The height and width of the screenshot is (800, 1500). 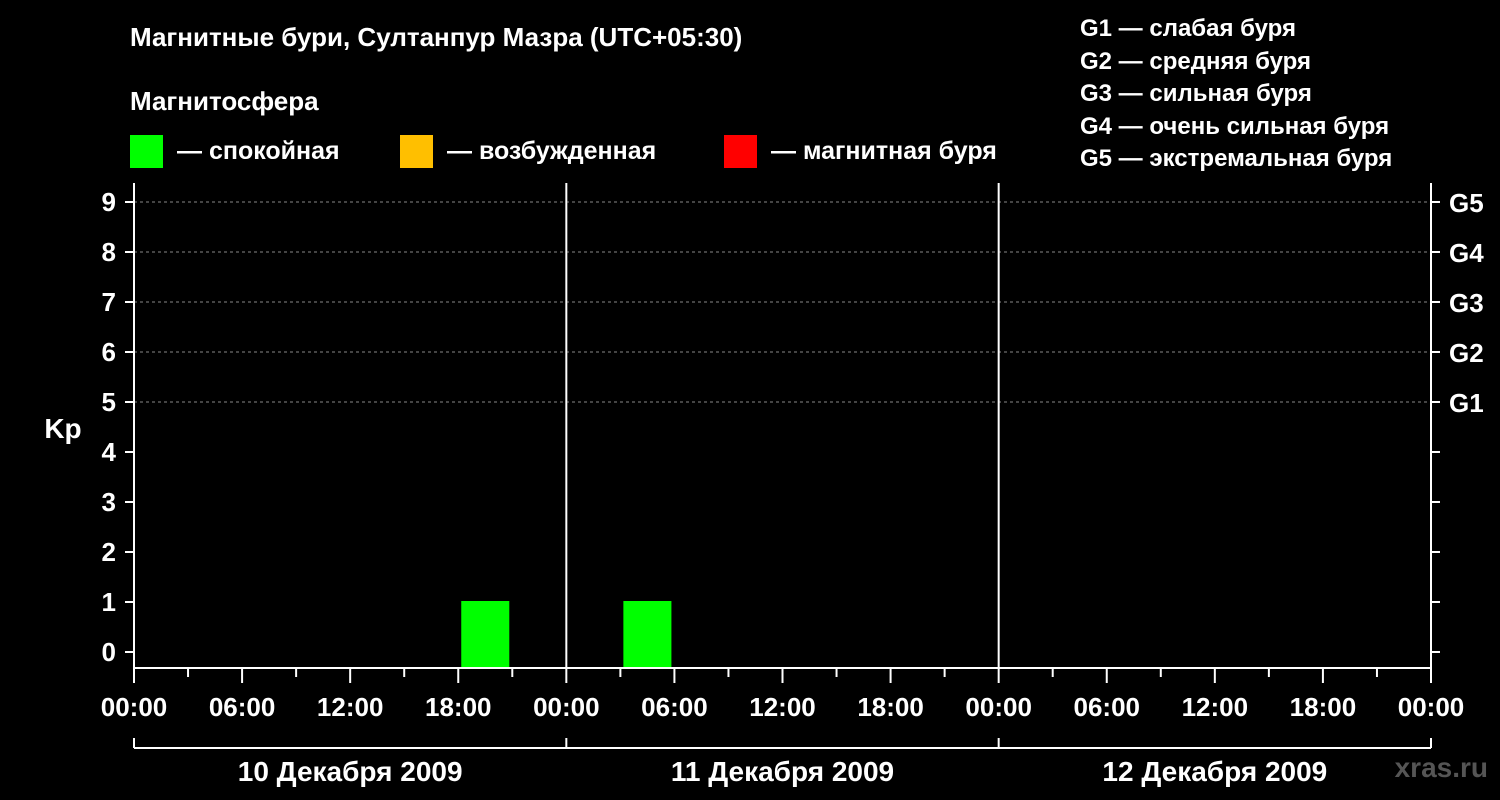 What do you see at coordinates (1466, 253) in the screenshot?
I see `g-tick-label: G4` at bounding box center [1466, 253].